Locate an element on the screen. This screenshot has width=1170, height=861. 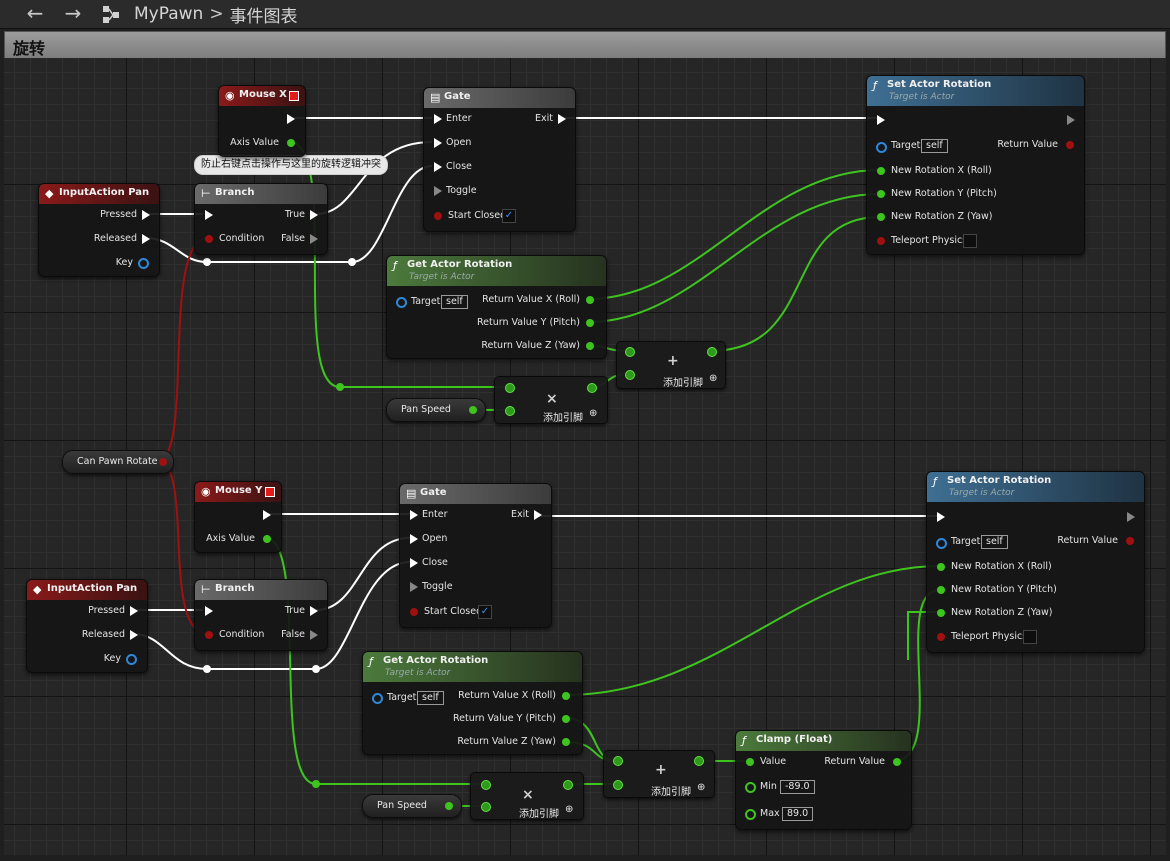
value-pin is located at coordinates (750, 762).